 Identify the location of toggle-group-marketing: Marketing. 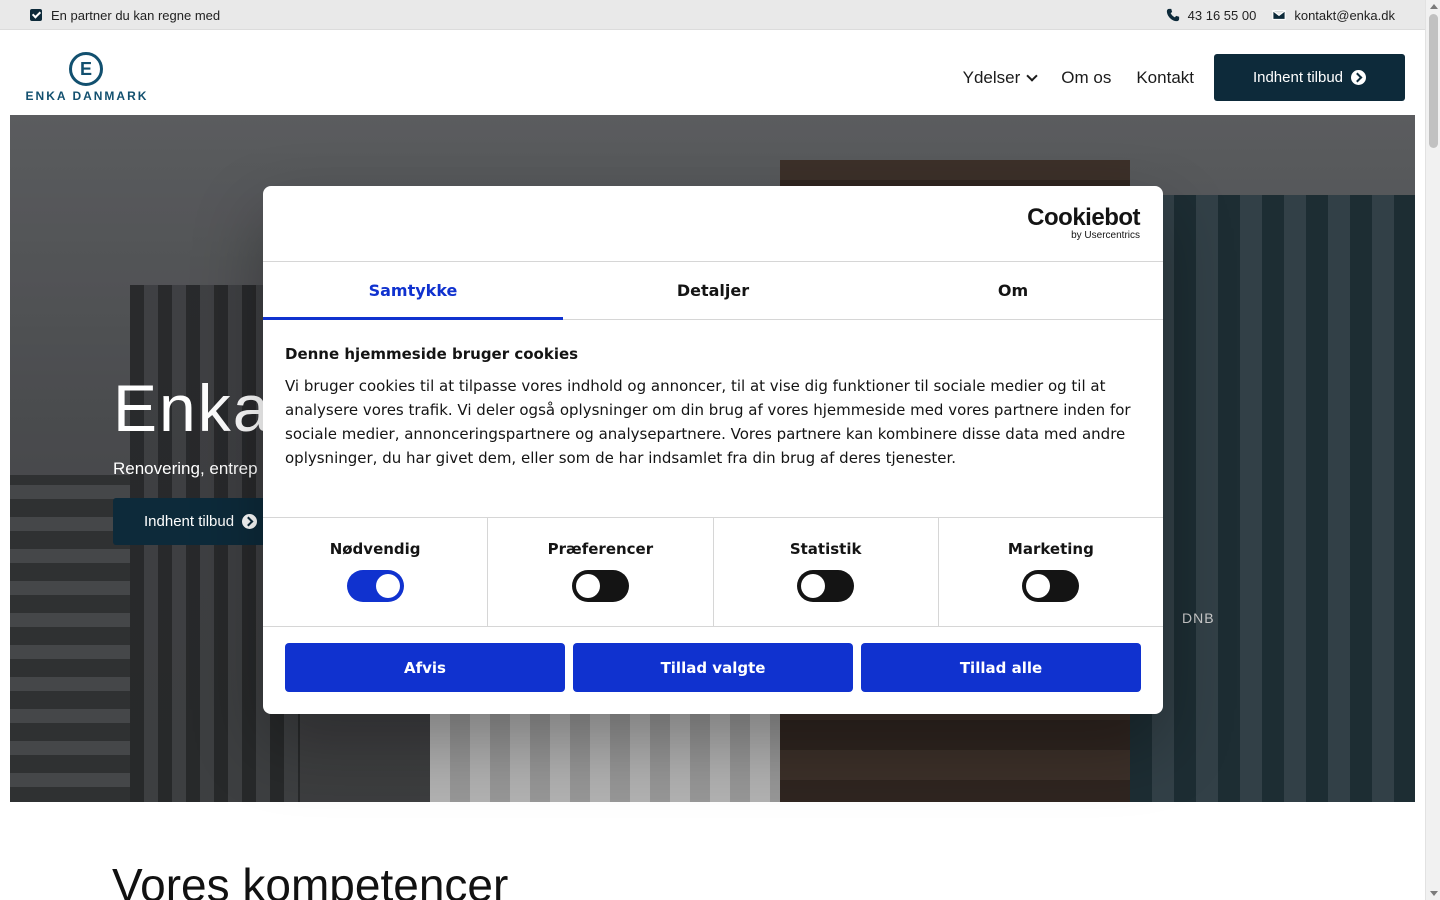
(1051, 572).